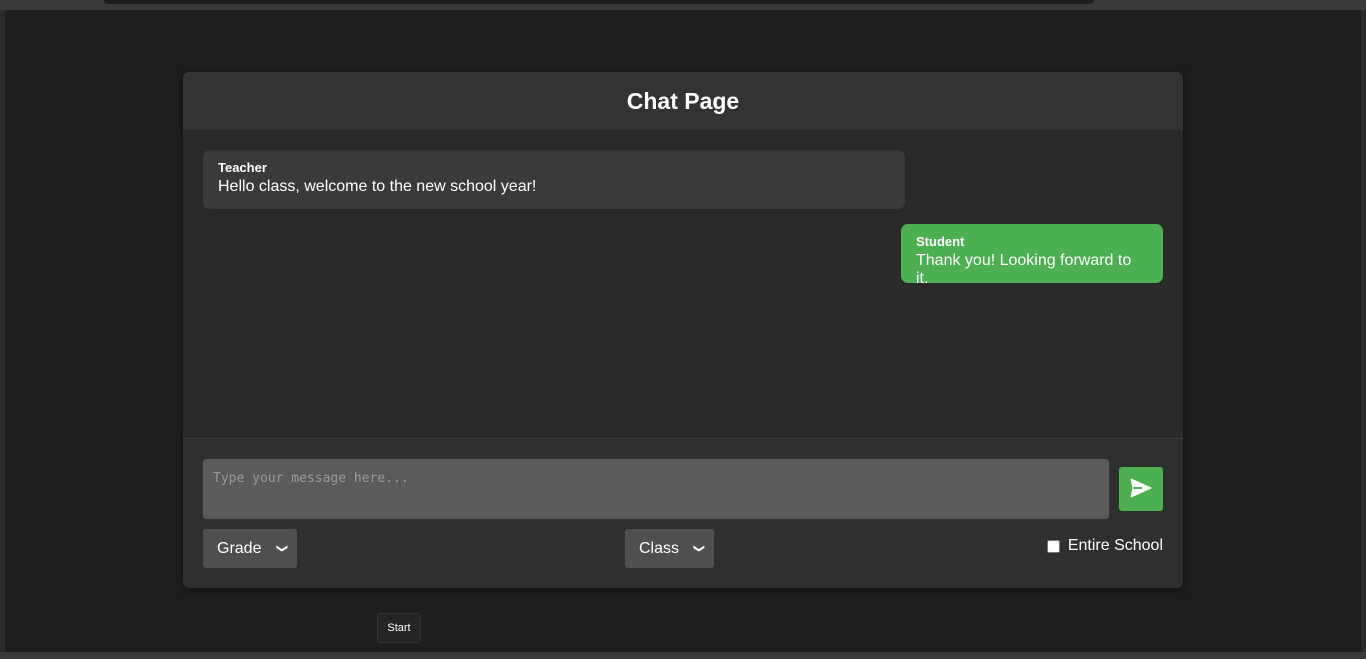 This screenshot has width=1366, height=659. I want to click on send-icon, so click(1141, 489).